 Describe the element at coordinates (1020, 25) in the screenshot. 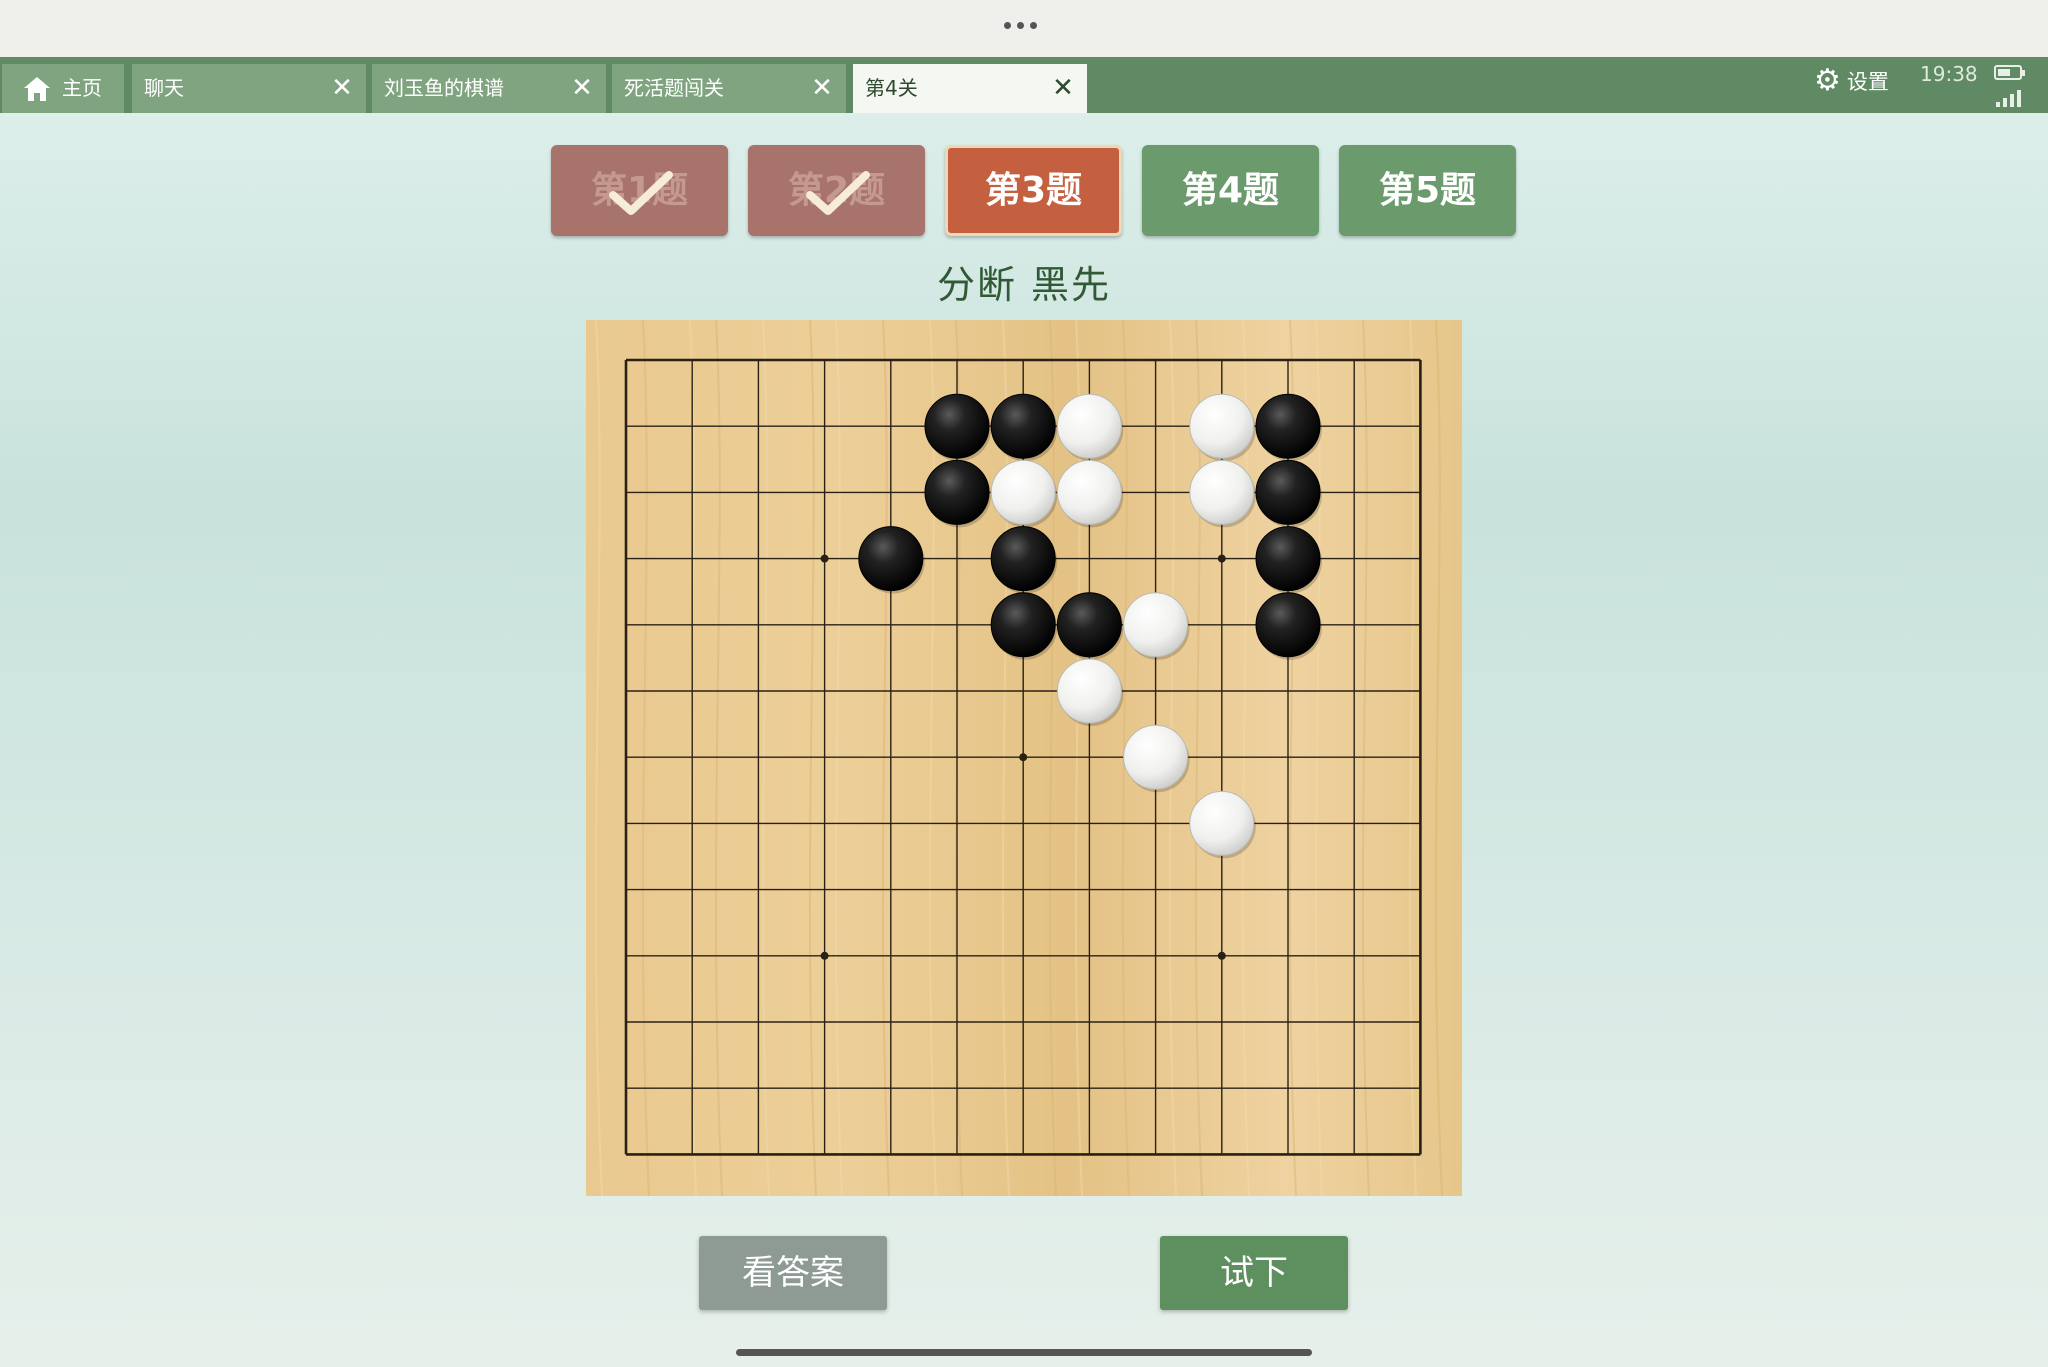

I see `more-dots-icon` at that location.